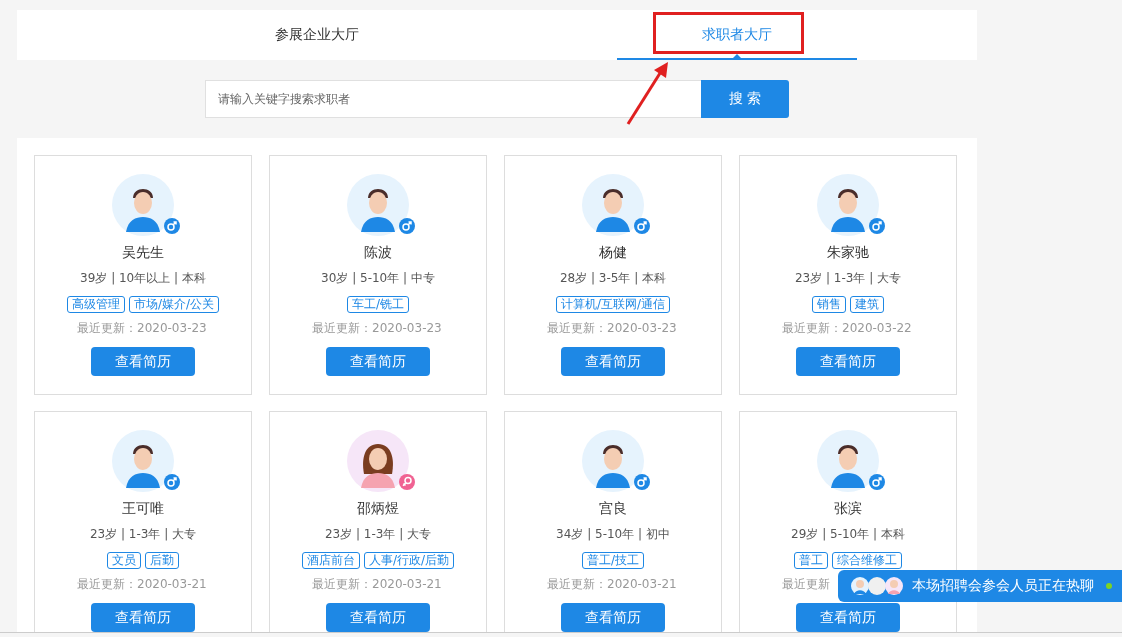  Describe the element at coordinates (980, 586) in the screenshot. I see `chat-toast: 本场招聘会参会人员正在热聊` at that location.